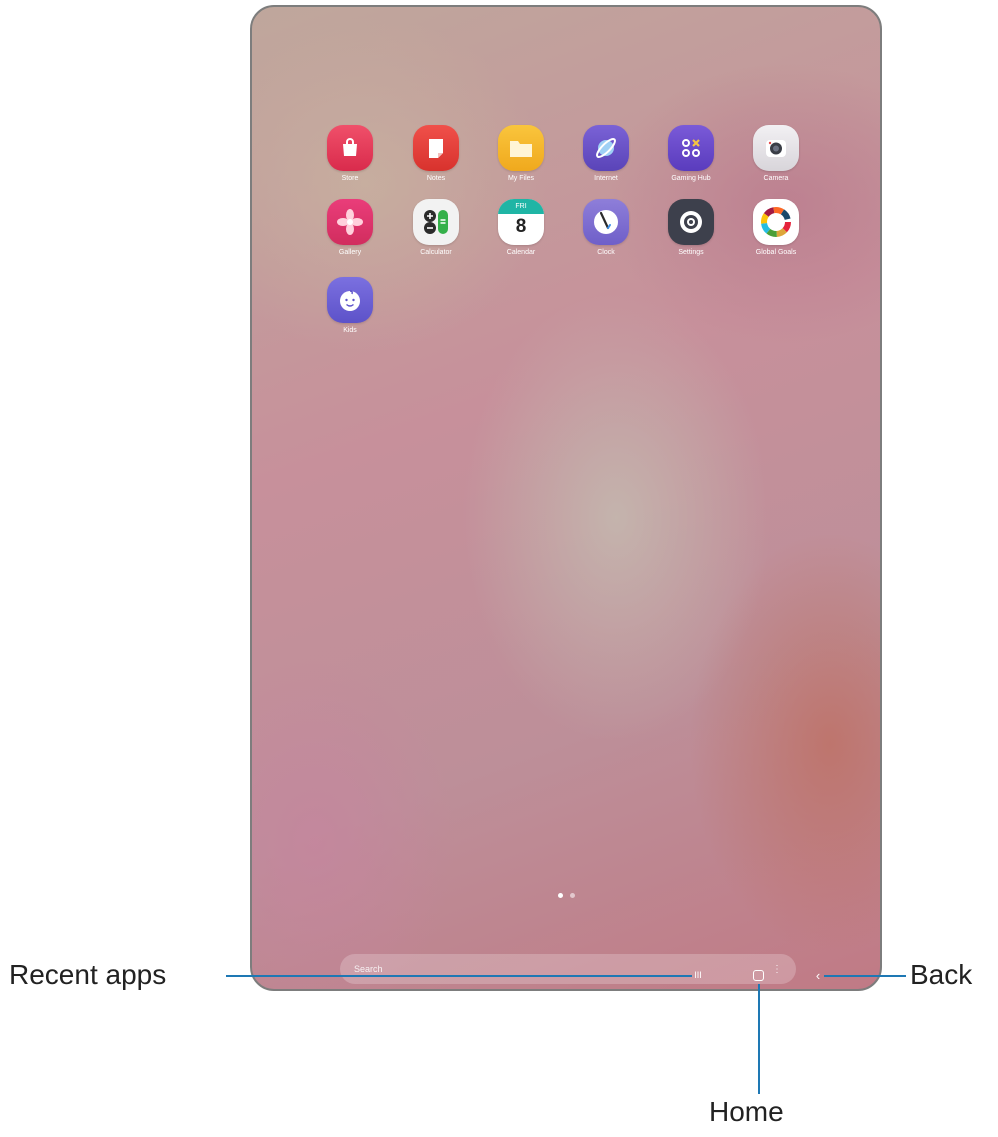 The width and height of the screenshot is (998, 1137). What do you see at coordinates (746, 1111) in the screenshot?
I see `home-callout: Home` at bounding box center [746, 1111].